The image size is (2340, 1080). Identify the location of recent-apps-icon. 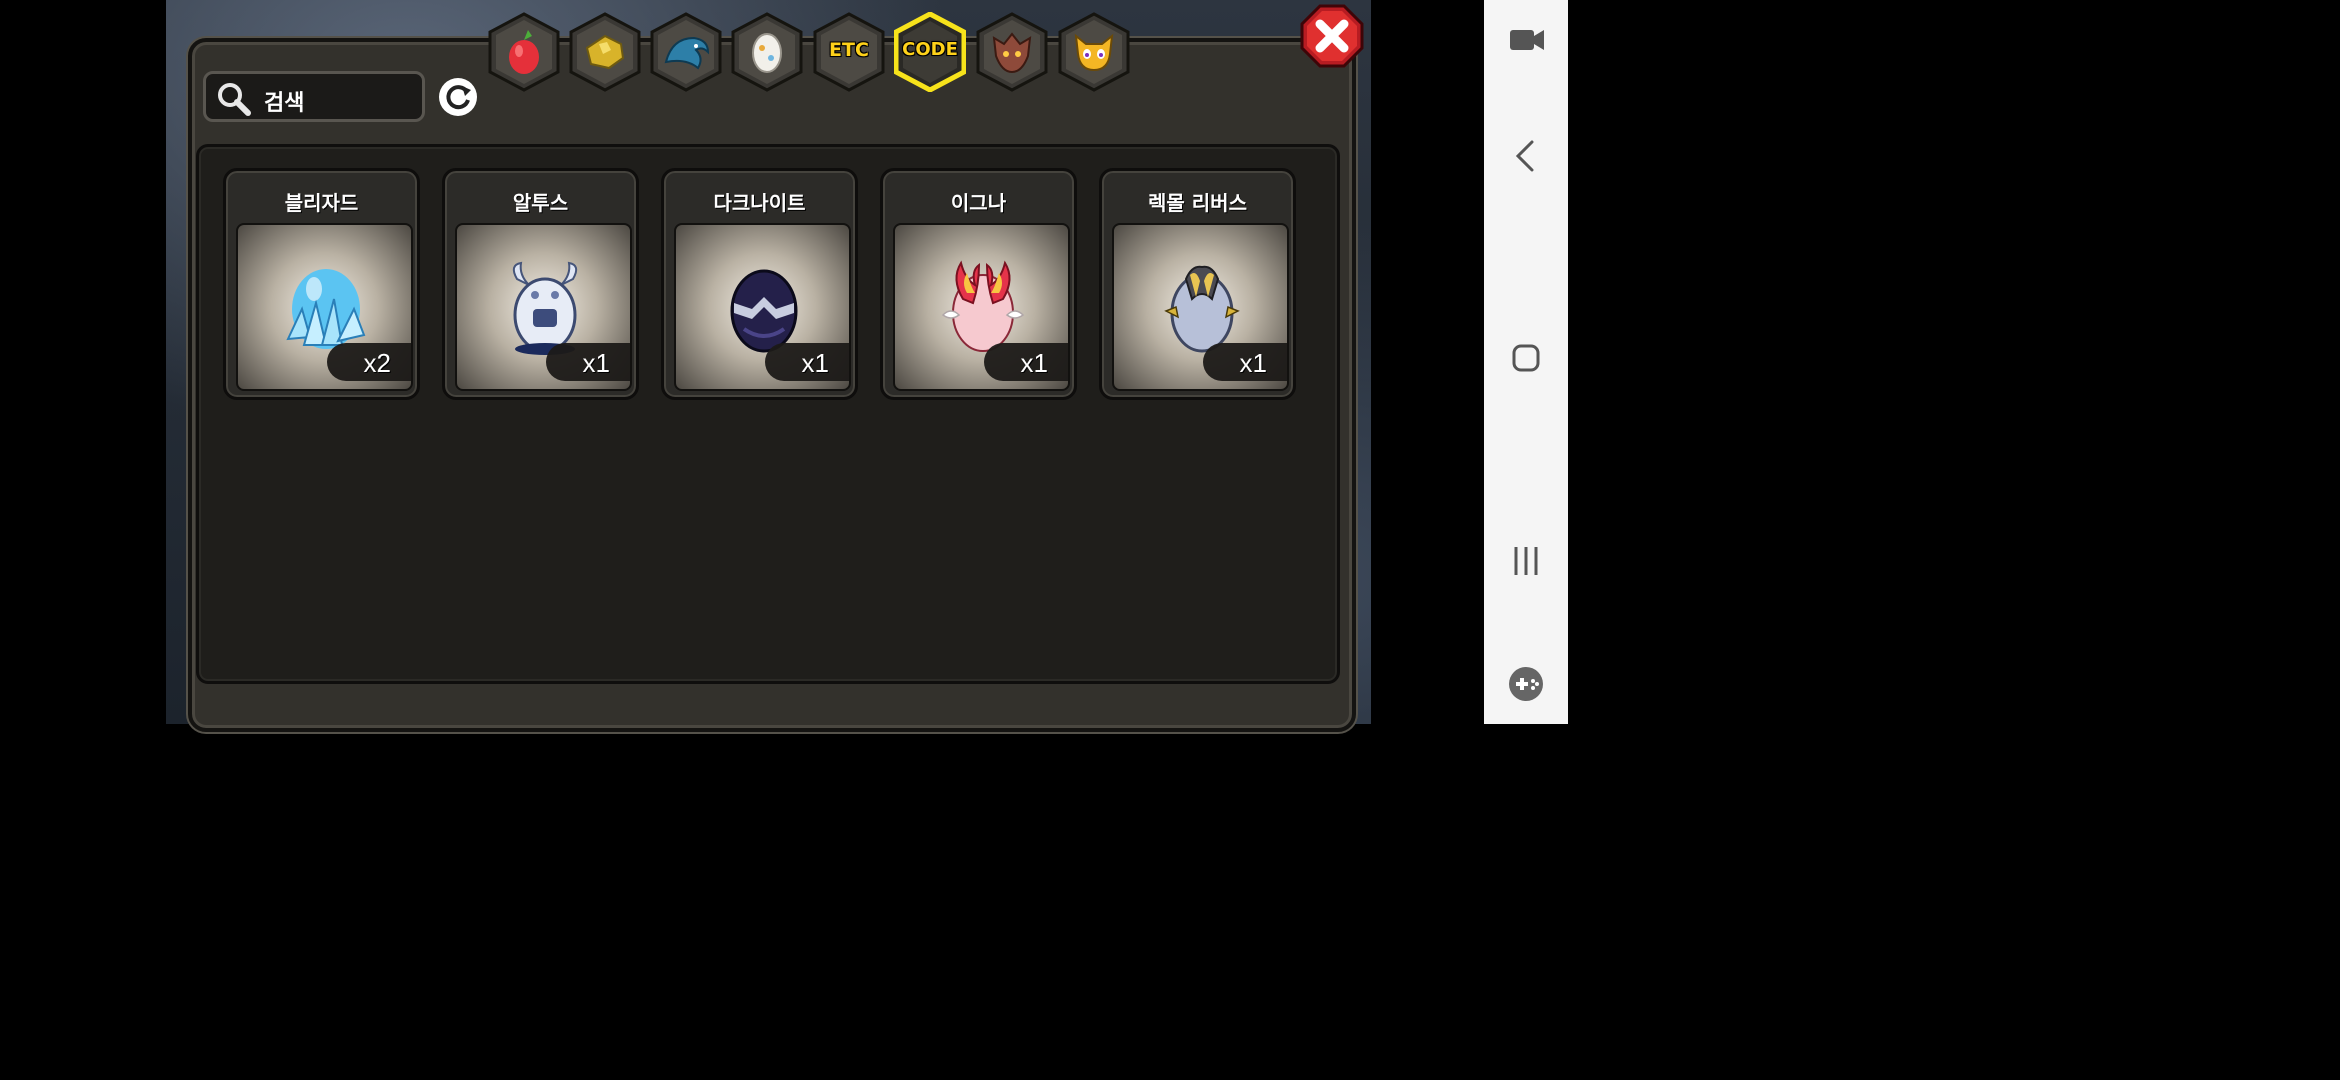
(1526, 561).